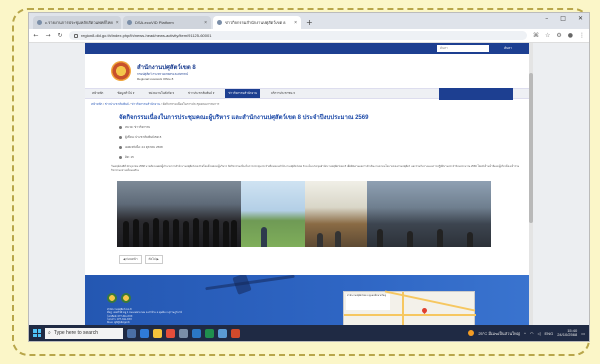 Image resolution: width=600 pixels, height=364 pixels. Describe the element at coordinates (153, 259) in the screenshot. I see `next-article-button: ถัดไป ▶` at that location.